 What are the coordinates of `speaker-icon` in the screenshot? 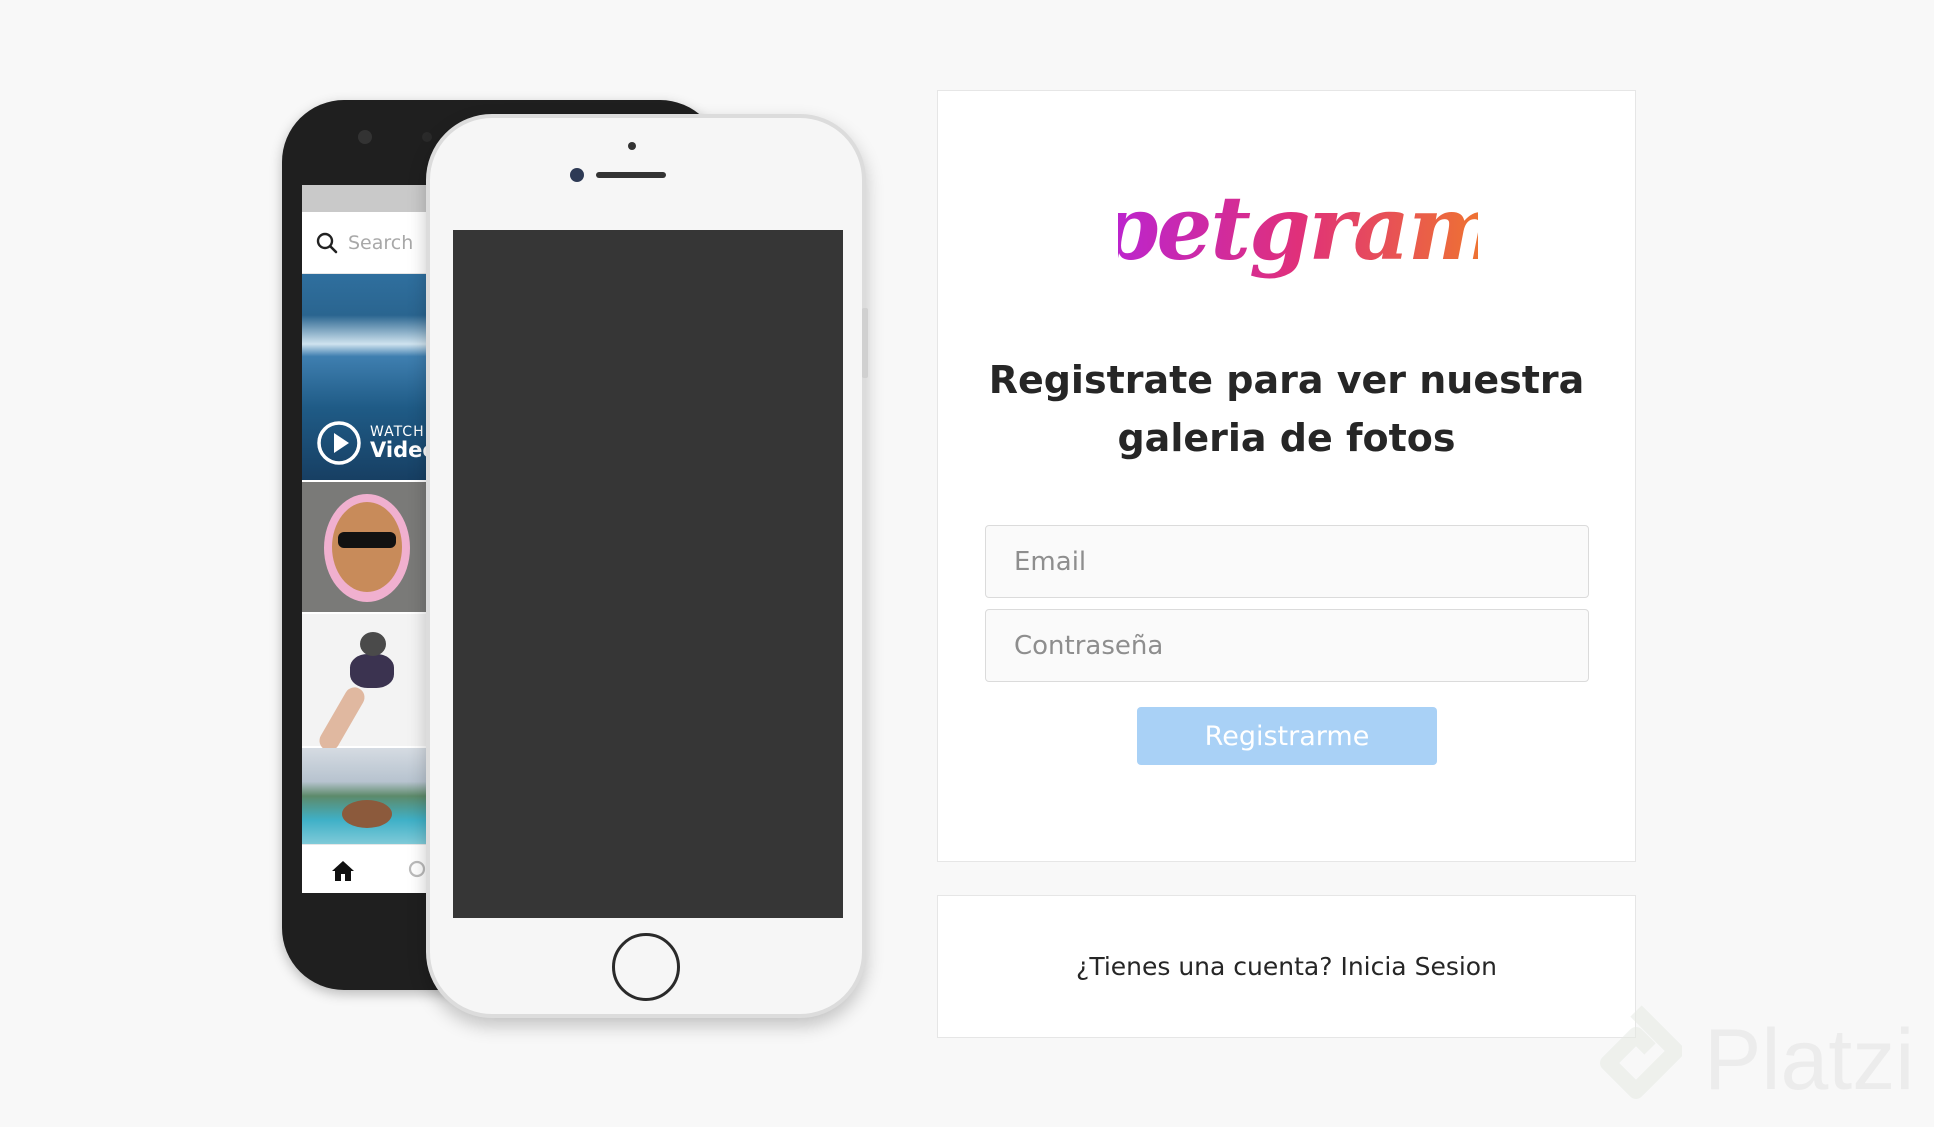 It's located at (631, 175).